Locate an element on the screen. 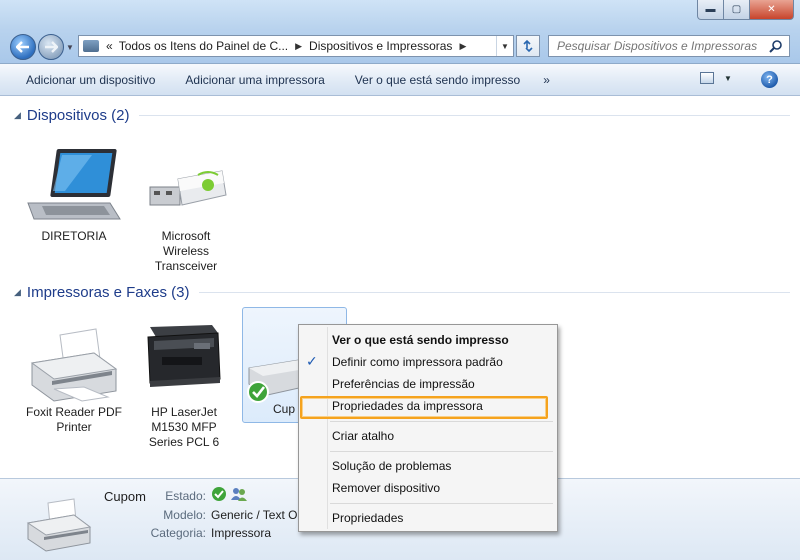 Image resolution: width=800 pixels, height=560 pixels. menu-item-printing-preferences: Preferências de impressão is located at coordinates (403, 384).